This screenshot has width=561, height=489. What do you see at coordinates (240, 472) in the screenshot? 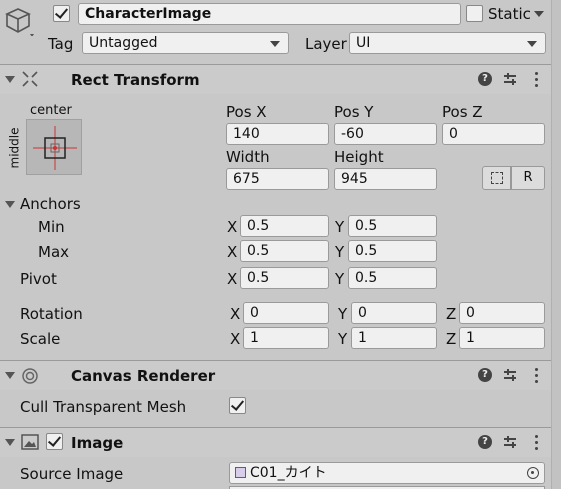
I see `sprite-icon` at bounding box center [240, 472].